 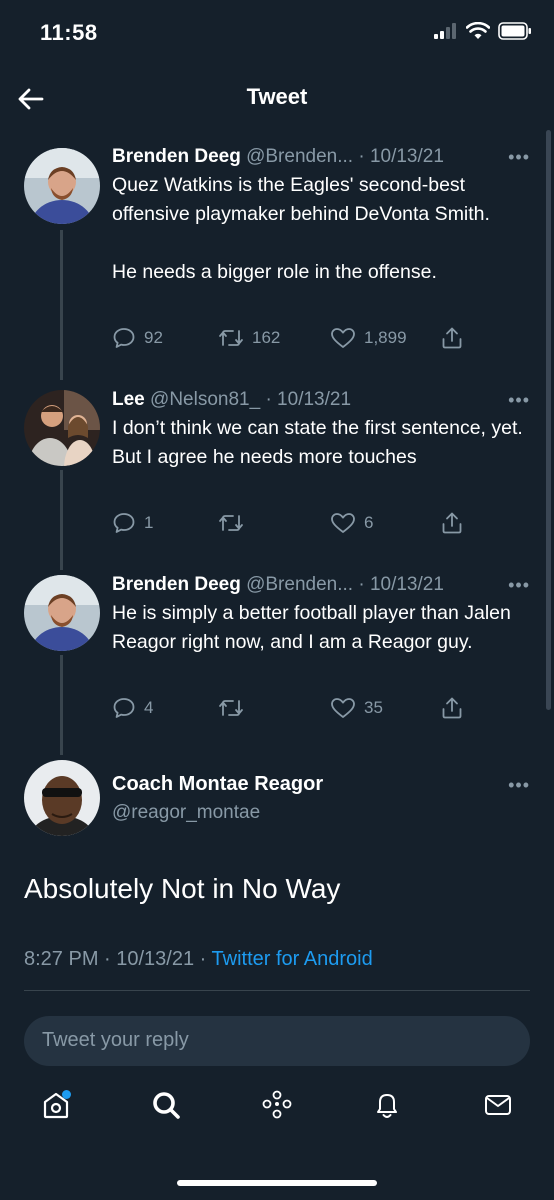 What do you see at coordinates (478, 30) in the screenshot?
I see `wifi-icon` at bounding box center [478, 30].